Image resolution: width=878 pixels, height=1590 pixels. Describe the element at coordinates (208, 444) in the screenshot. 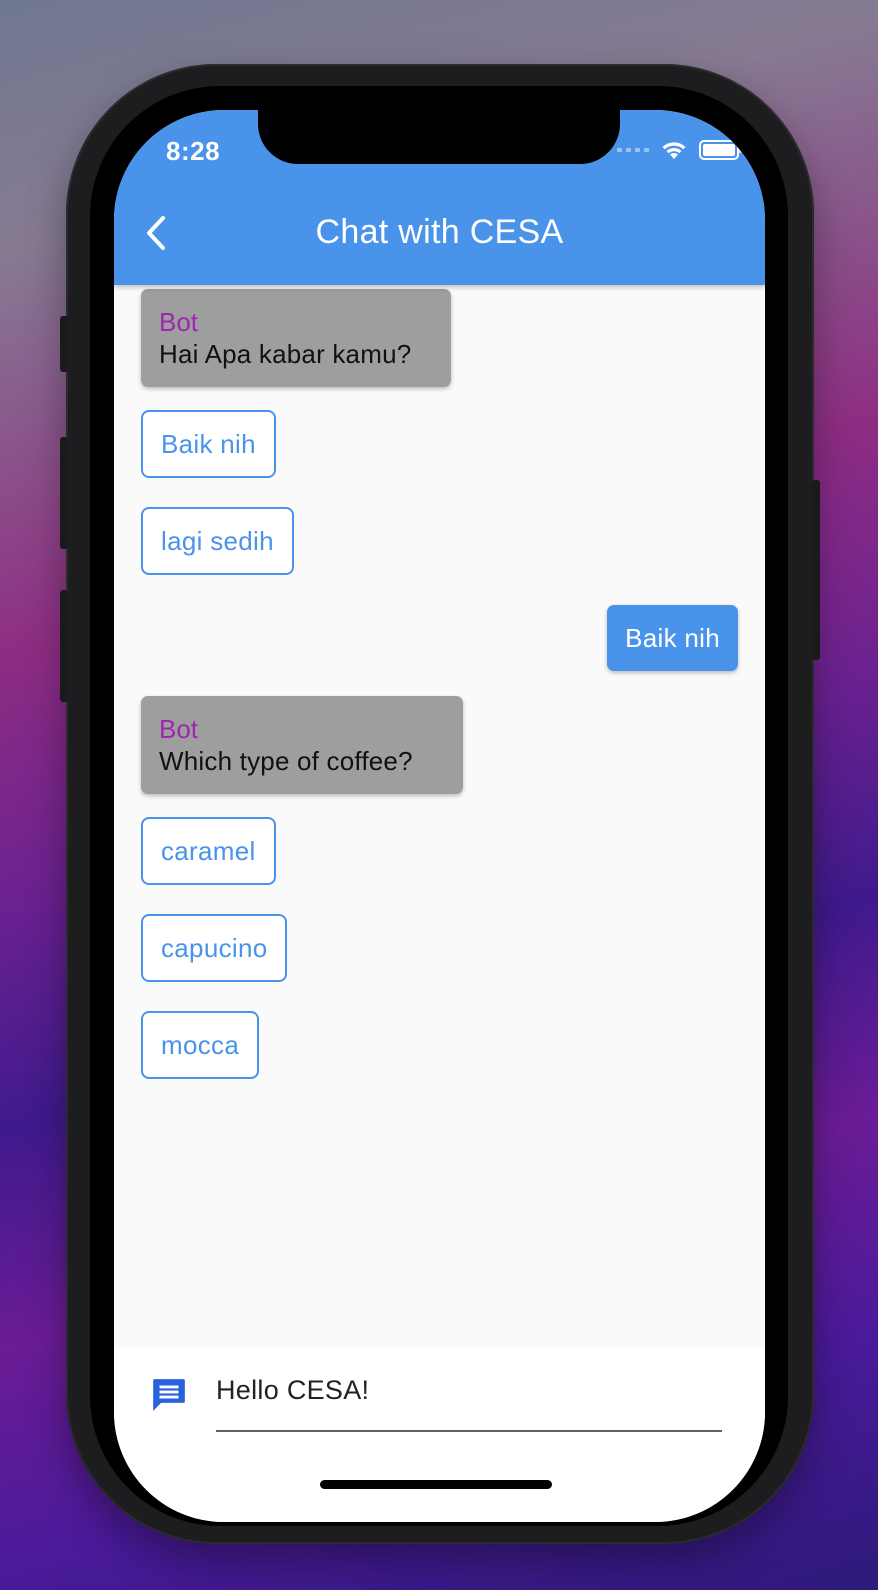

I see `reply-option-baik-nih: Baik nih` at that location.